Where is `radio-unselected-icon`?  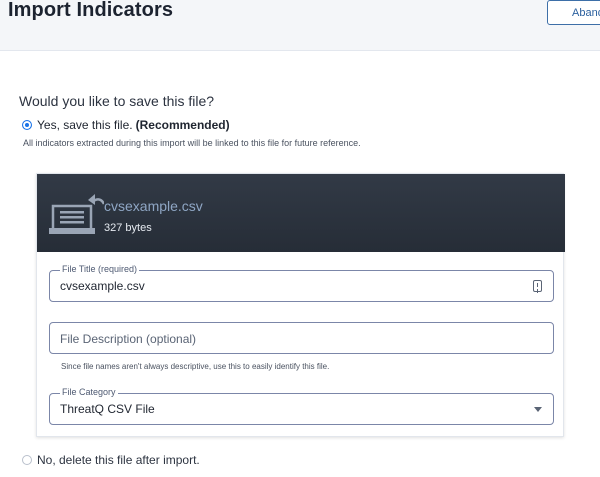
radio-unselected-icon is located at coordinates (27, 460).